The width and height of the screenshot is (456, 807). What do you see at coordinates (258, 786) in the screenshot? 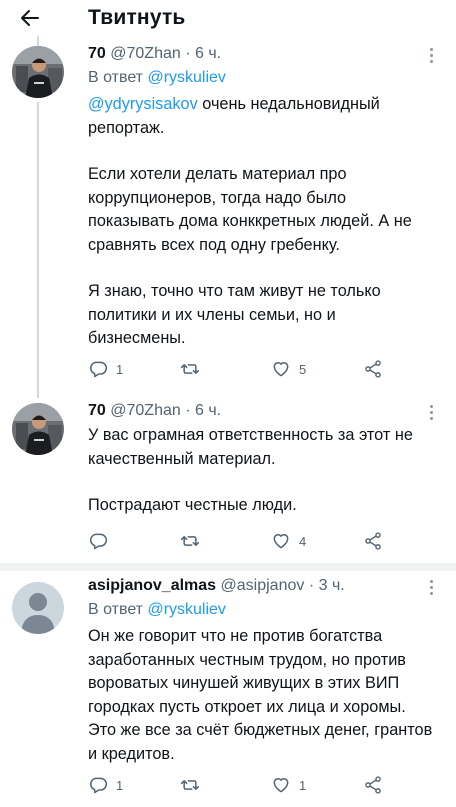
I see `tweet-actions: 1 1` at bounding box center [258, 786].